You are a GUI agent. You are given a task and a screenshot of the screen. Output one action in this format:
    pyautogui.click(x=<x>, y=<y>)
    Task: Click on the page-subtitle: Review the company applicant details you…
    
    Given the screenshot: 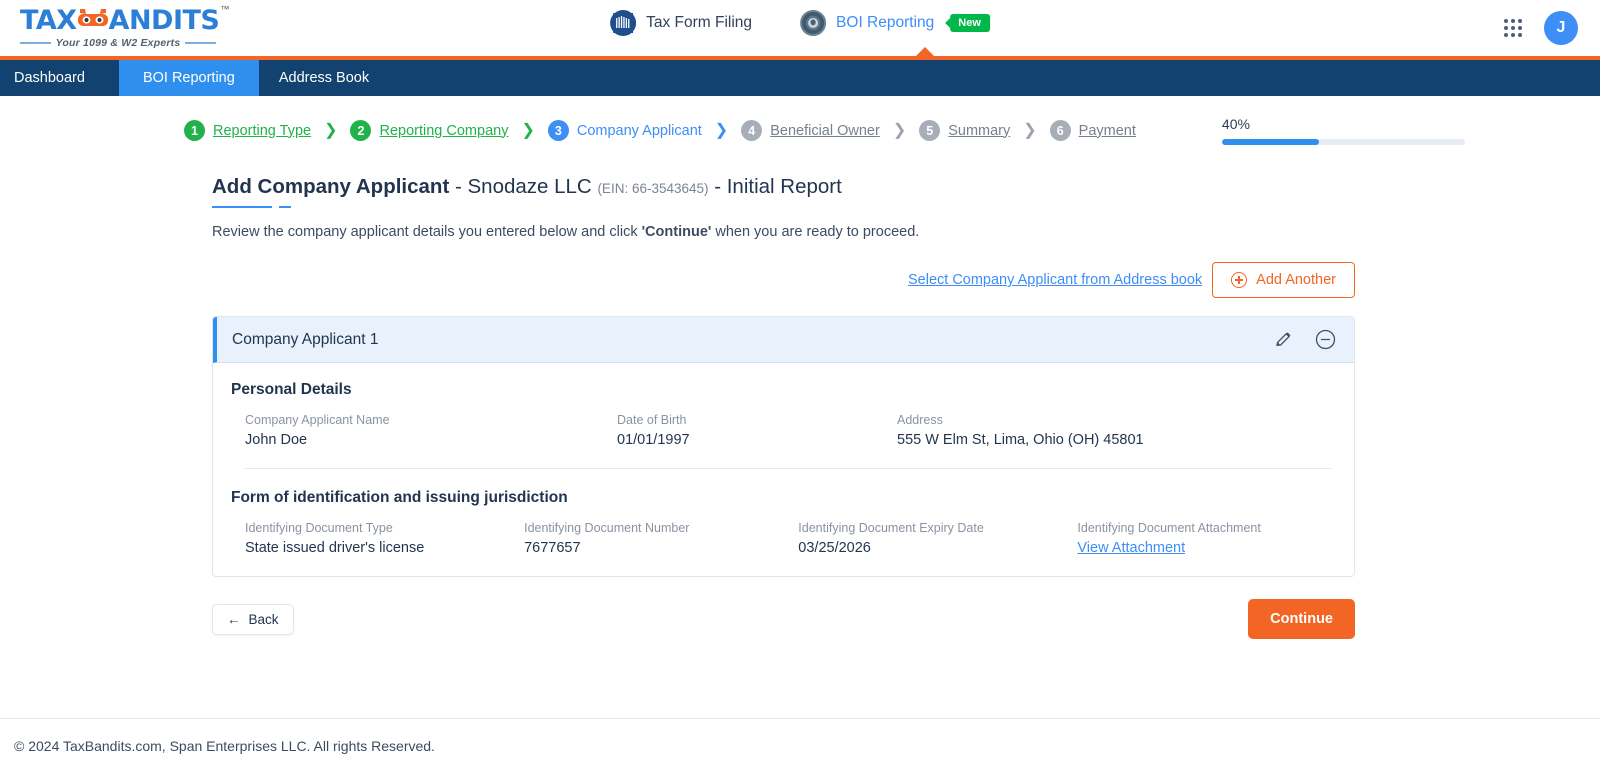 What is the action you would take?
    pyautogui.click(x=906, y=232)
    